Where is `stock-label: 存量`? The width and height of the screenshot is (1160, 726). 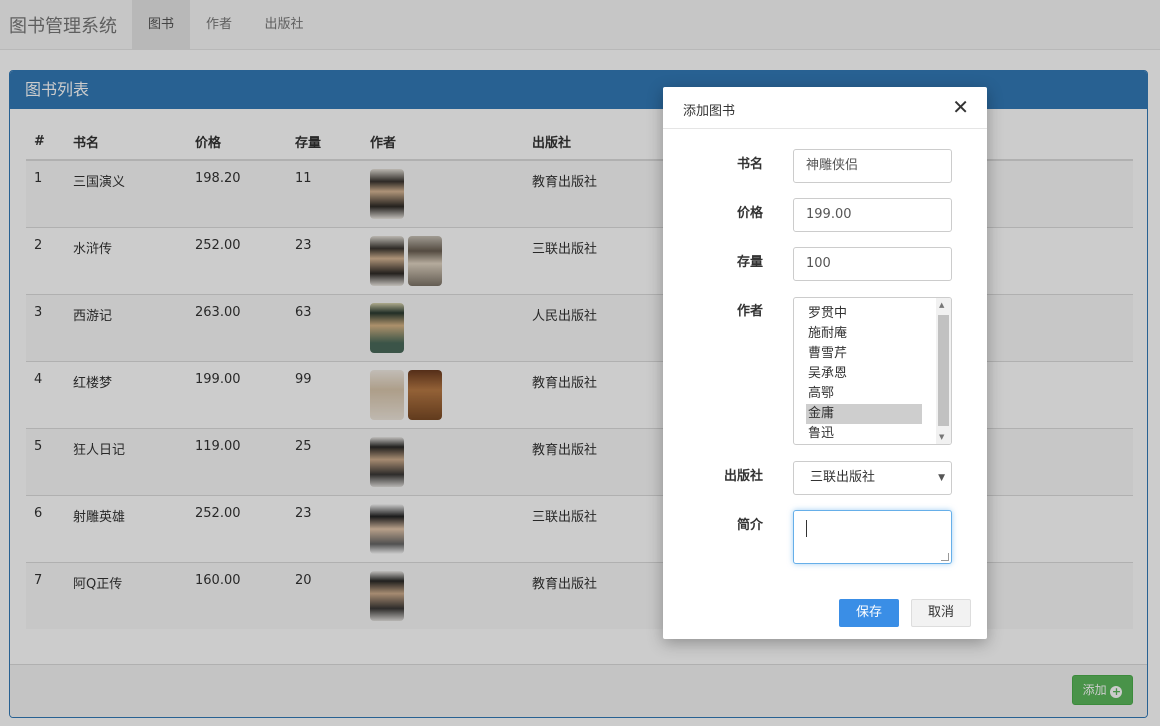
stock-label: 存量 is located at coordinates (749, 262).